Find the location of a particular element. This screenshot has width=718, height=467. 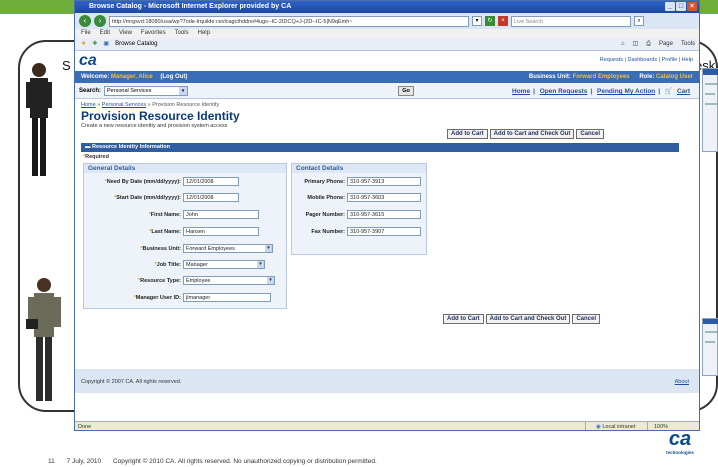

cancel-button-bottom: Cancel is located at coordinates (586, 319).